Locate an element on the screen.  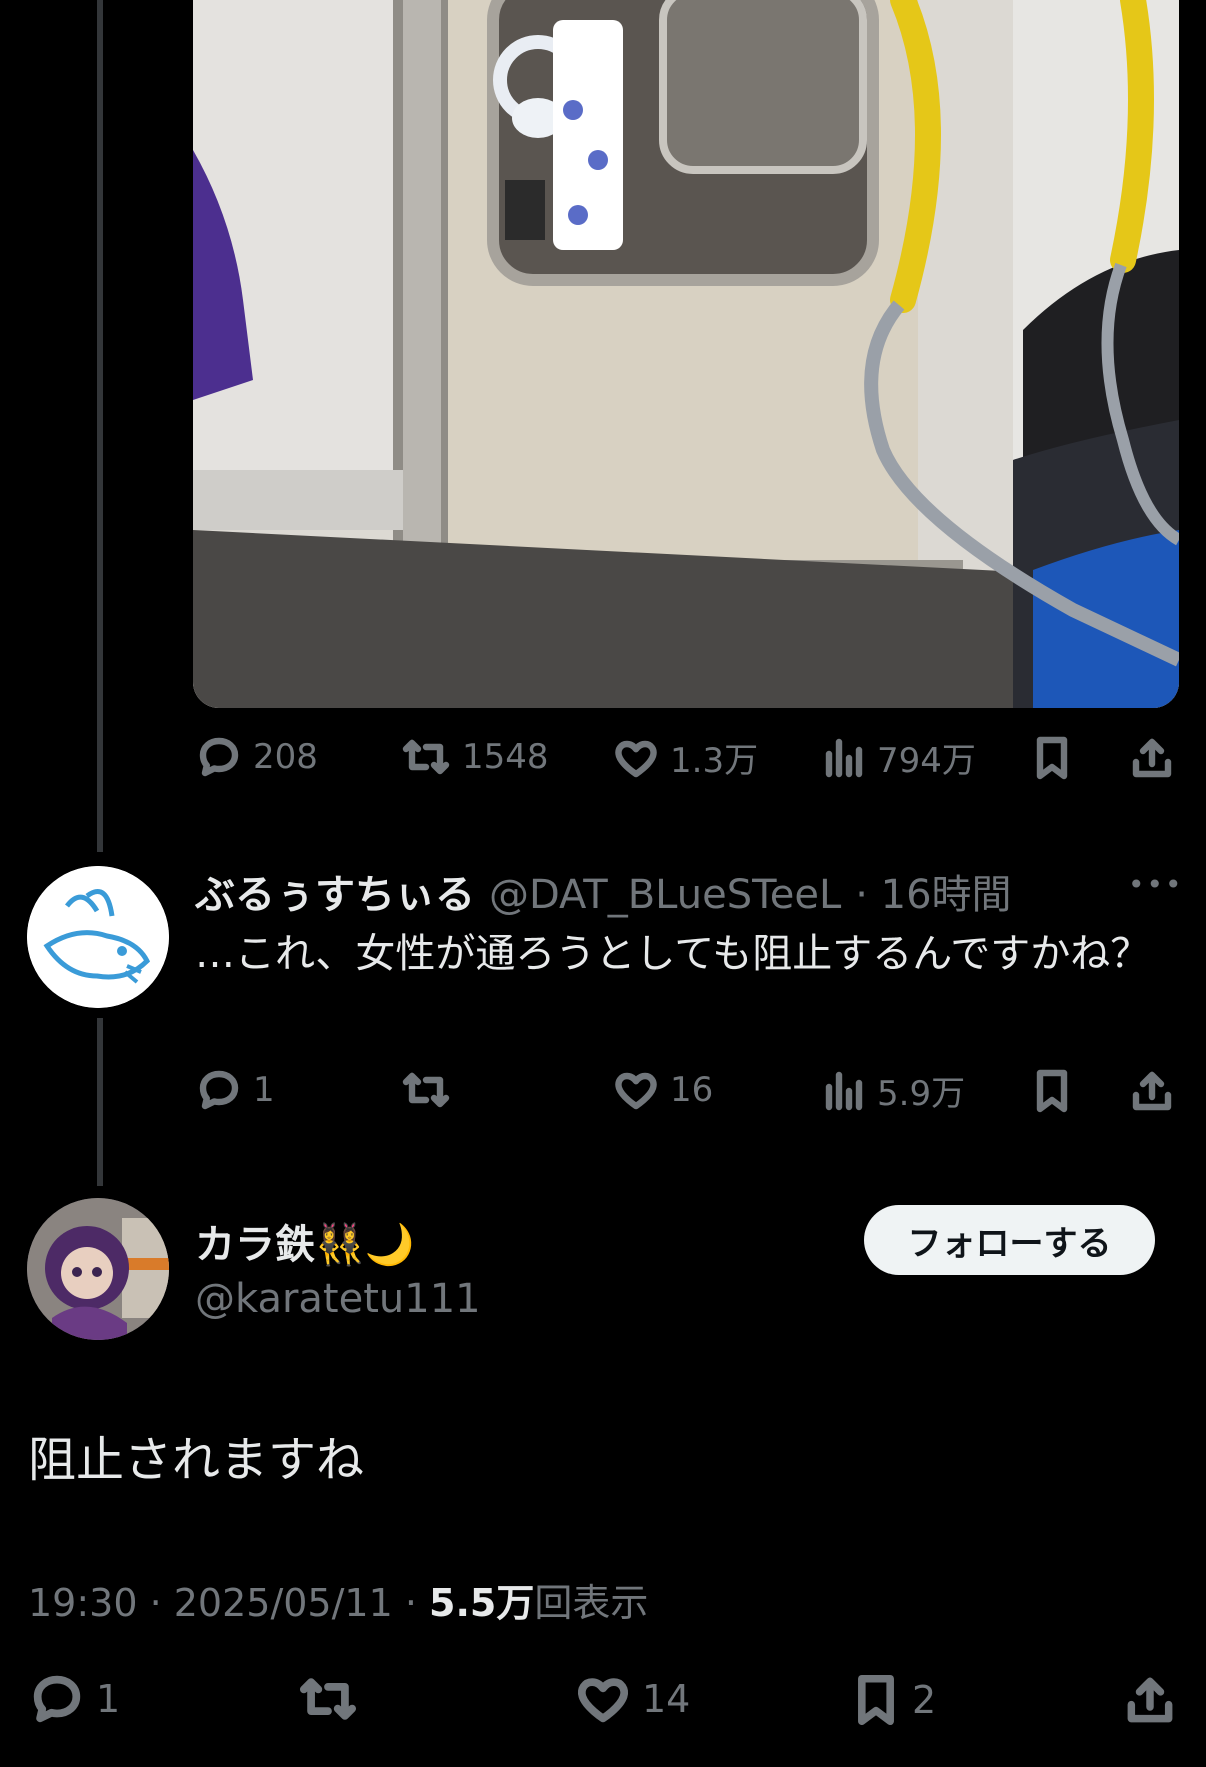
view-label: 回表示 is located at coordinates (591, 1603).